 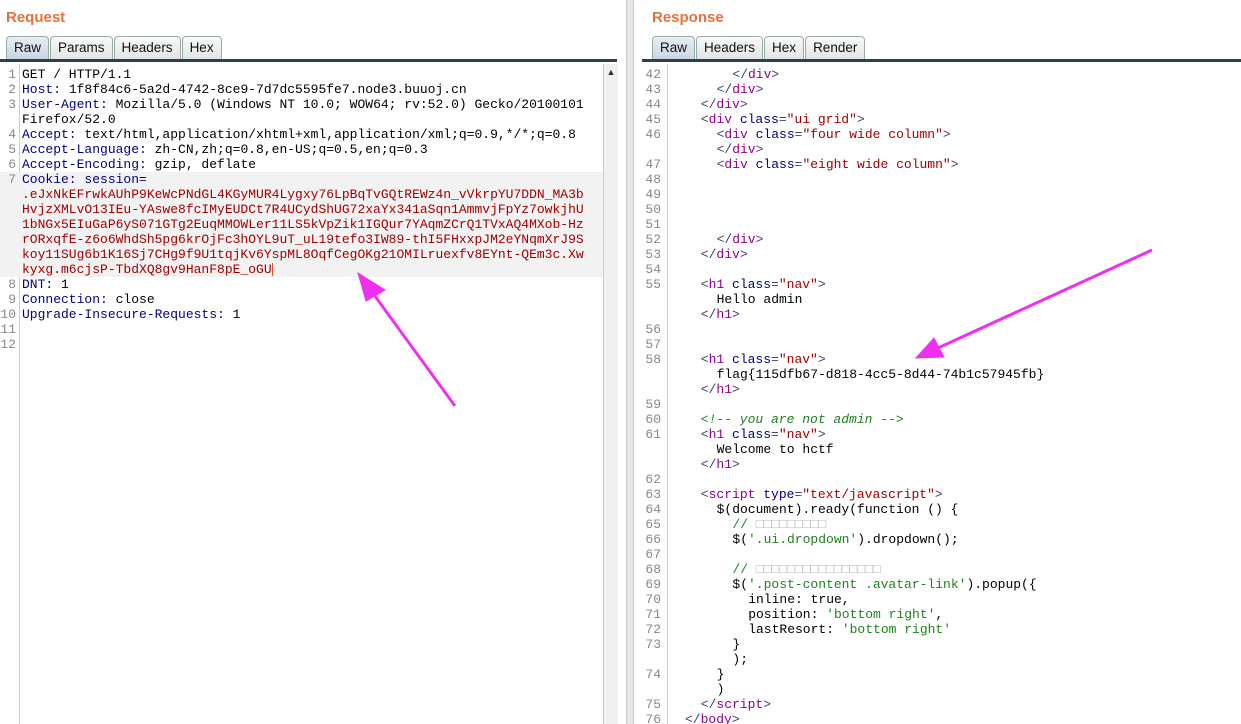 What do you see at coordinates (941, 209) in the screenshot?
I see `code-line: 50` at bounding box center [941, 209].